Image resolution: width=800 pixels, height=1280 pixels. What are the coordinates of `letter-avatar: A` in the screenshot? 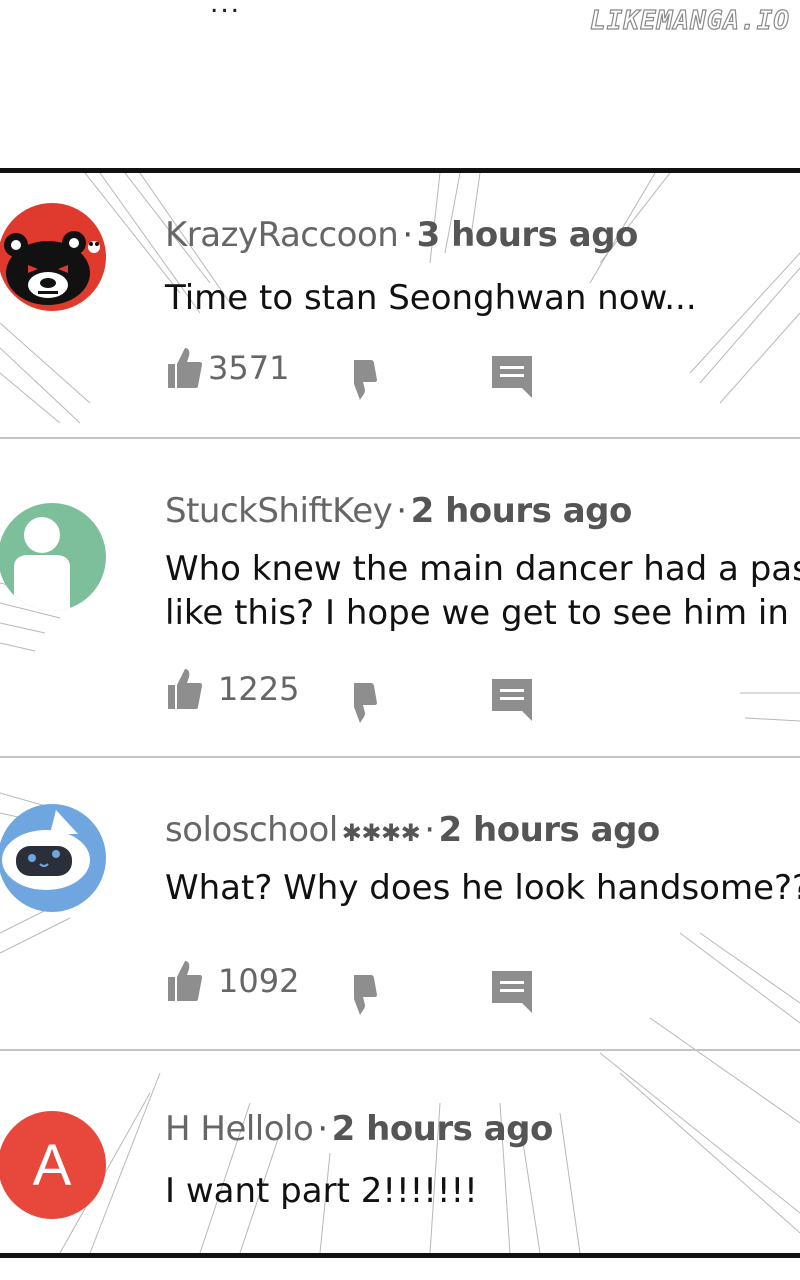 It's located at (53, 1165).